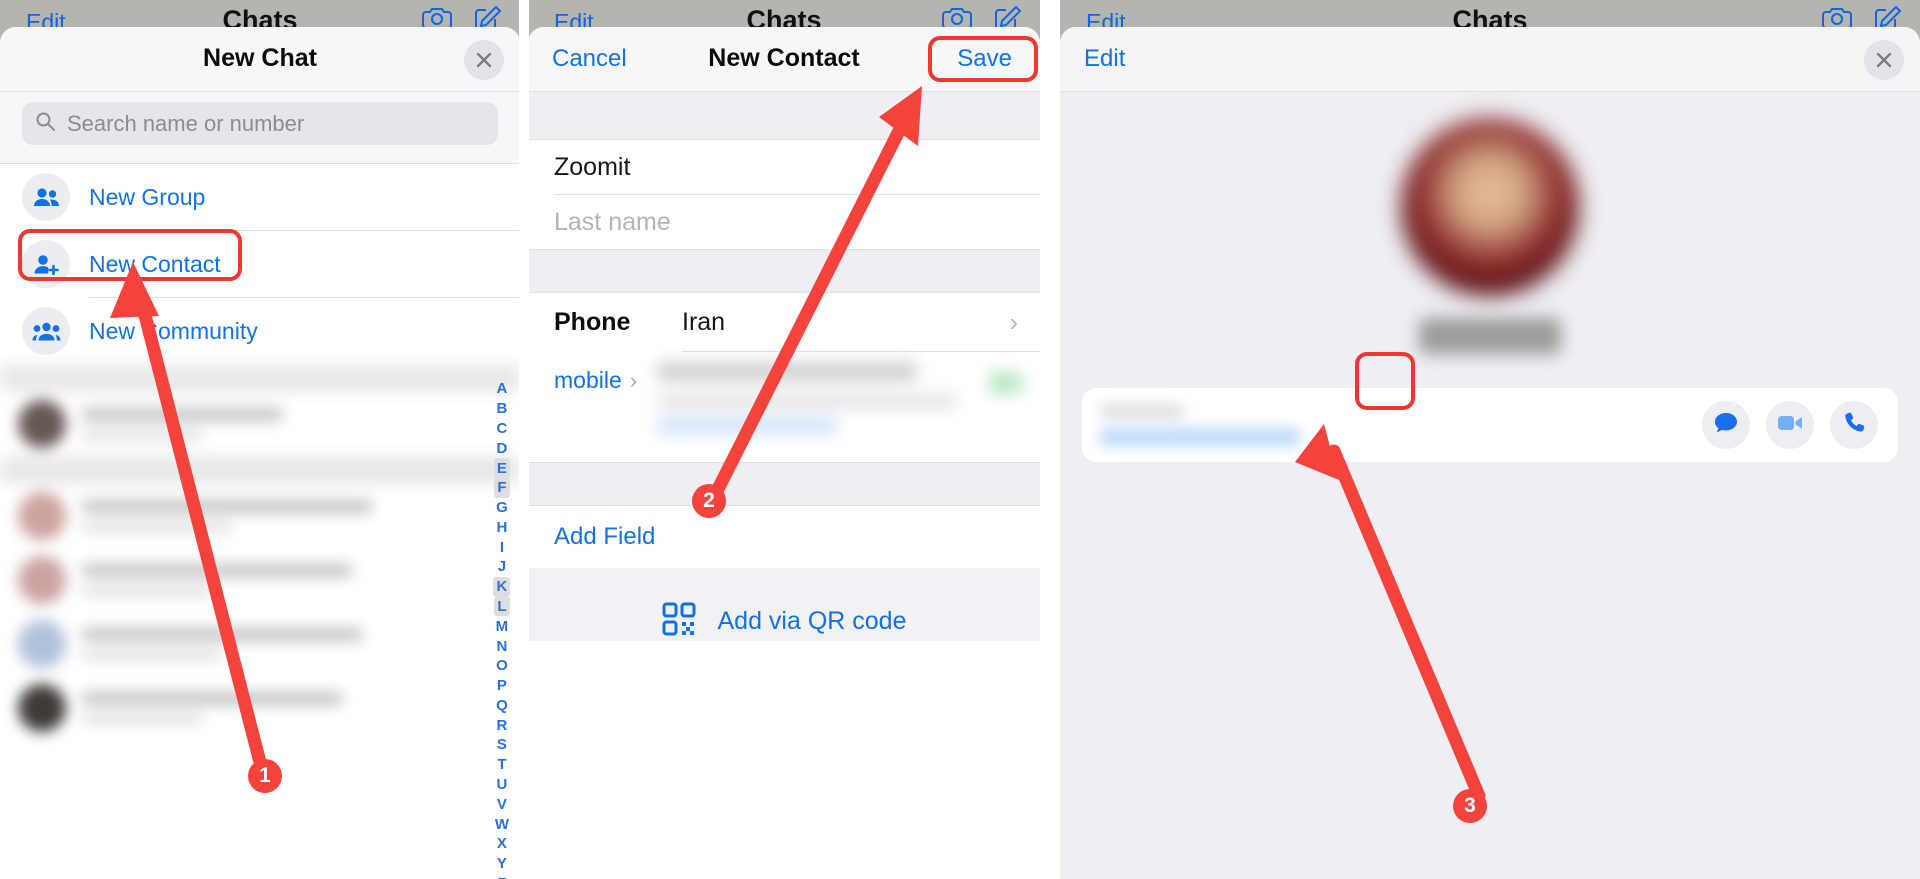 The image size is (1920, 879). Describe the element at coordinates (501, 725) in the screenshot. I see `alphabet-index-letter: R` at that location.